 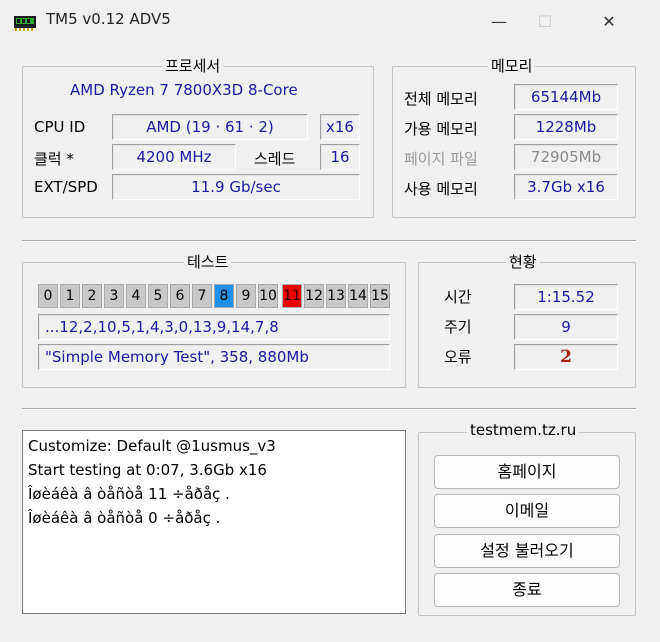 What do you see at coordinates (523, 430) in the screenshot?
I see `website-title: testmem.tz.ru` at bounding box center [523, 430].